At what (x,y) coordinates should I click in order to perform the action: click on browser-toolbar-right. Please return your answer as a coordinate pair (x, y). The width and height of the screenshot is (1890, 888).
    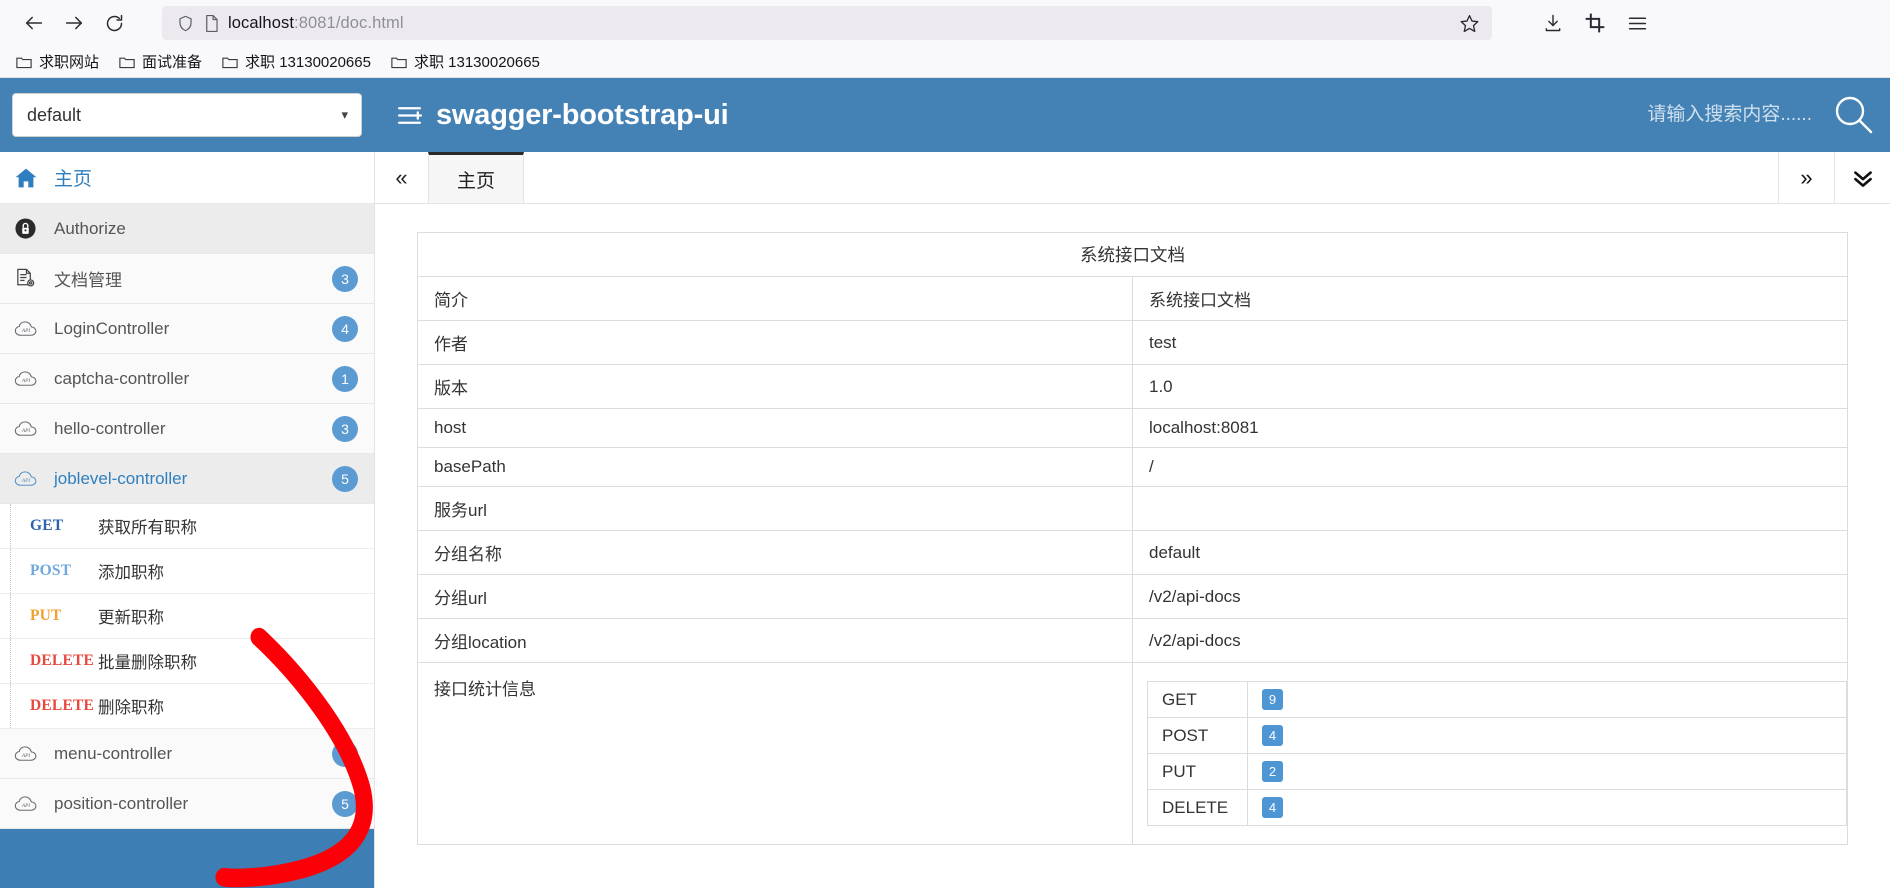
    Looking at the image, I should click on (1595, 23).